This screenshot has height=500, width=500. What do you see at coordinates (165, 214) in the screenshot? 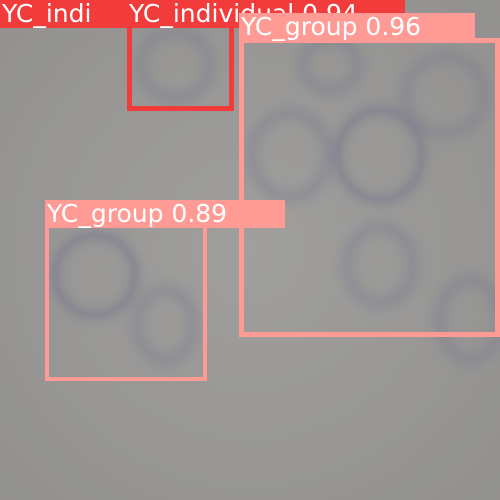
I see `detection-label: YC_group 0.89` at bounding box center [165, 214].